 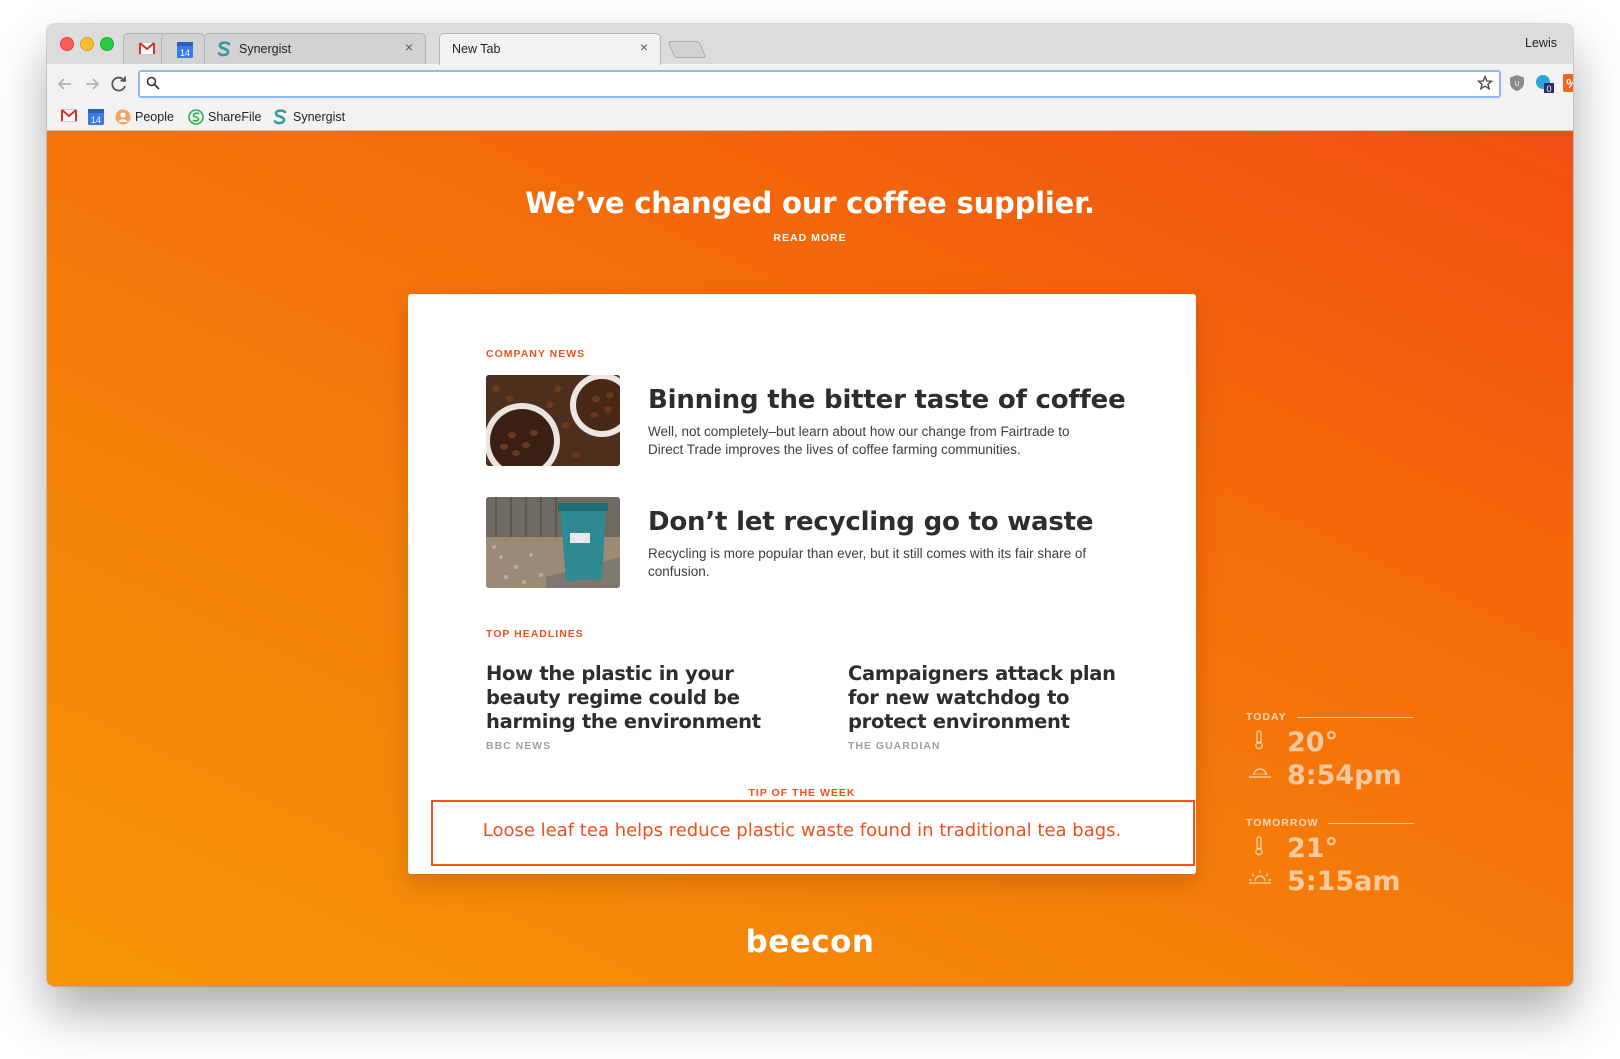 What do you see at coordinates (519, 746) in the screenshot?
I see `headline-source: BBC NEWS` at bounding box center [519, 746].